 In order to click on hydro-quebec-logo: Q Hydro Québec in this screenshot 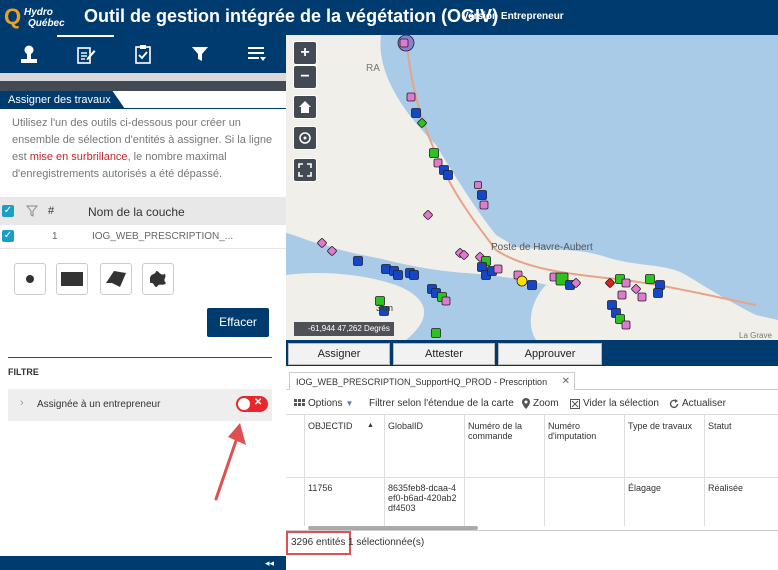, I will do `click(34, 16)`.